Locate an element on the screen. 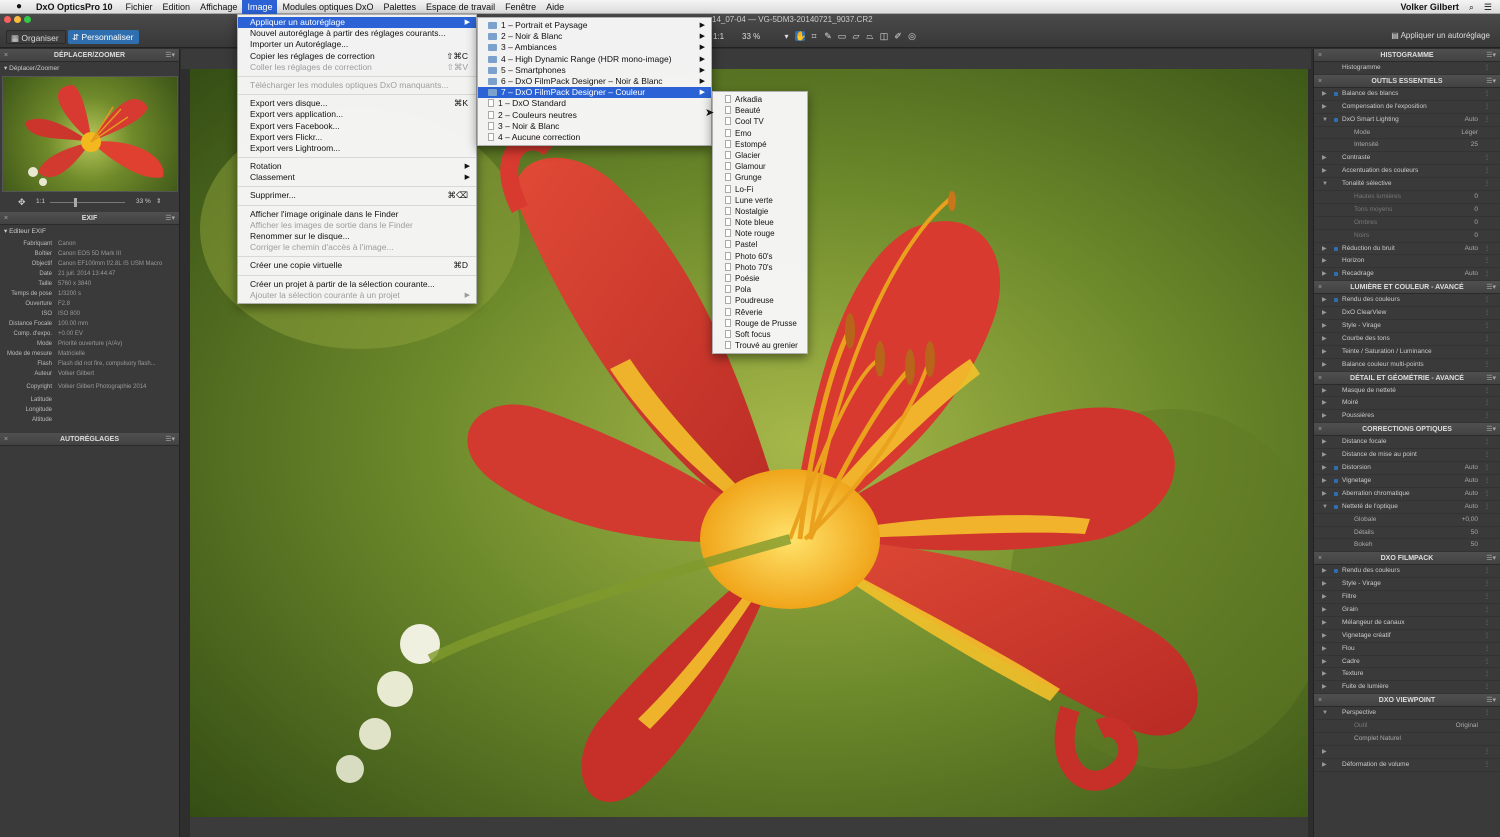 The height and width of the screenshot is (837, 1500). correction-row: ▶ Vignetage Auto ⋮ is located at coordinates (1407, 481).